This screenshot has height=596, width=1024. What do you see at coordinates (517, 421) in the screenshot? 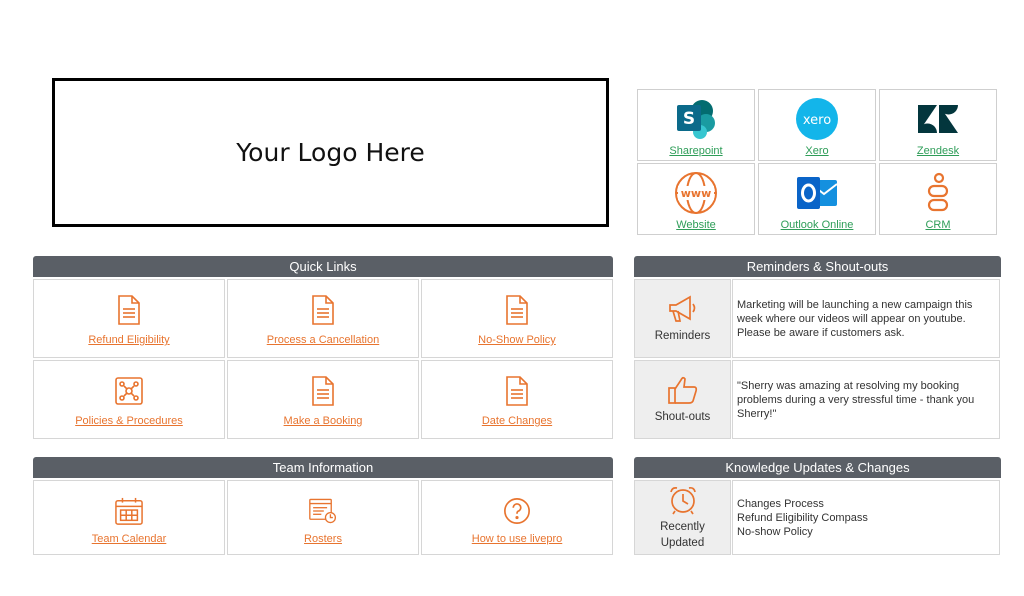
I see `quick-link-label: Date Changes` at bounding box center [517, 421].